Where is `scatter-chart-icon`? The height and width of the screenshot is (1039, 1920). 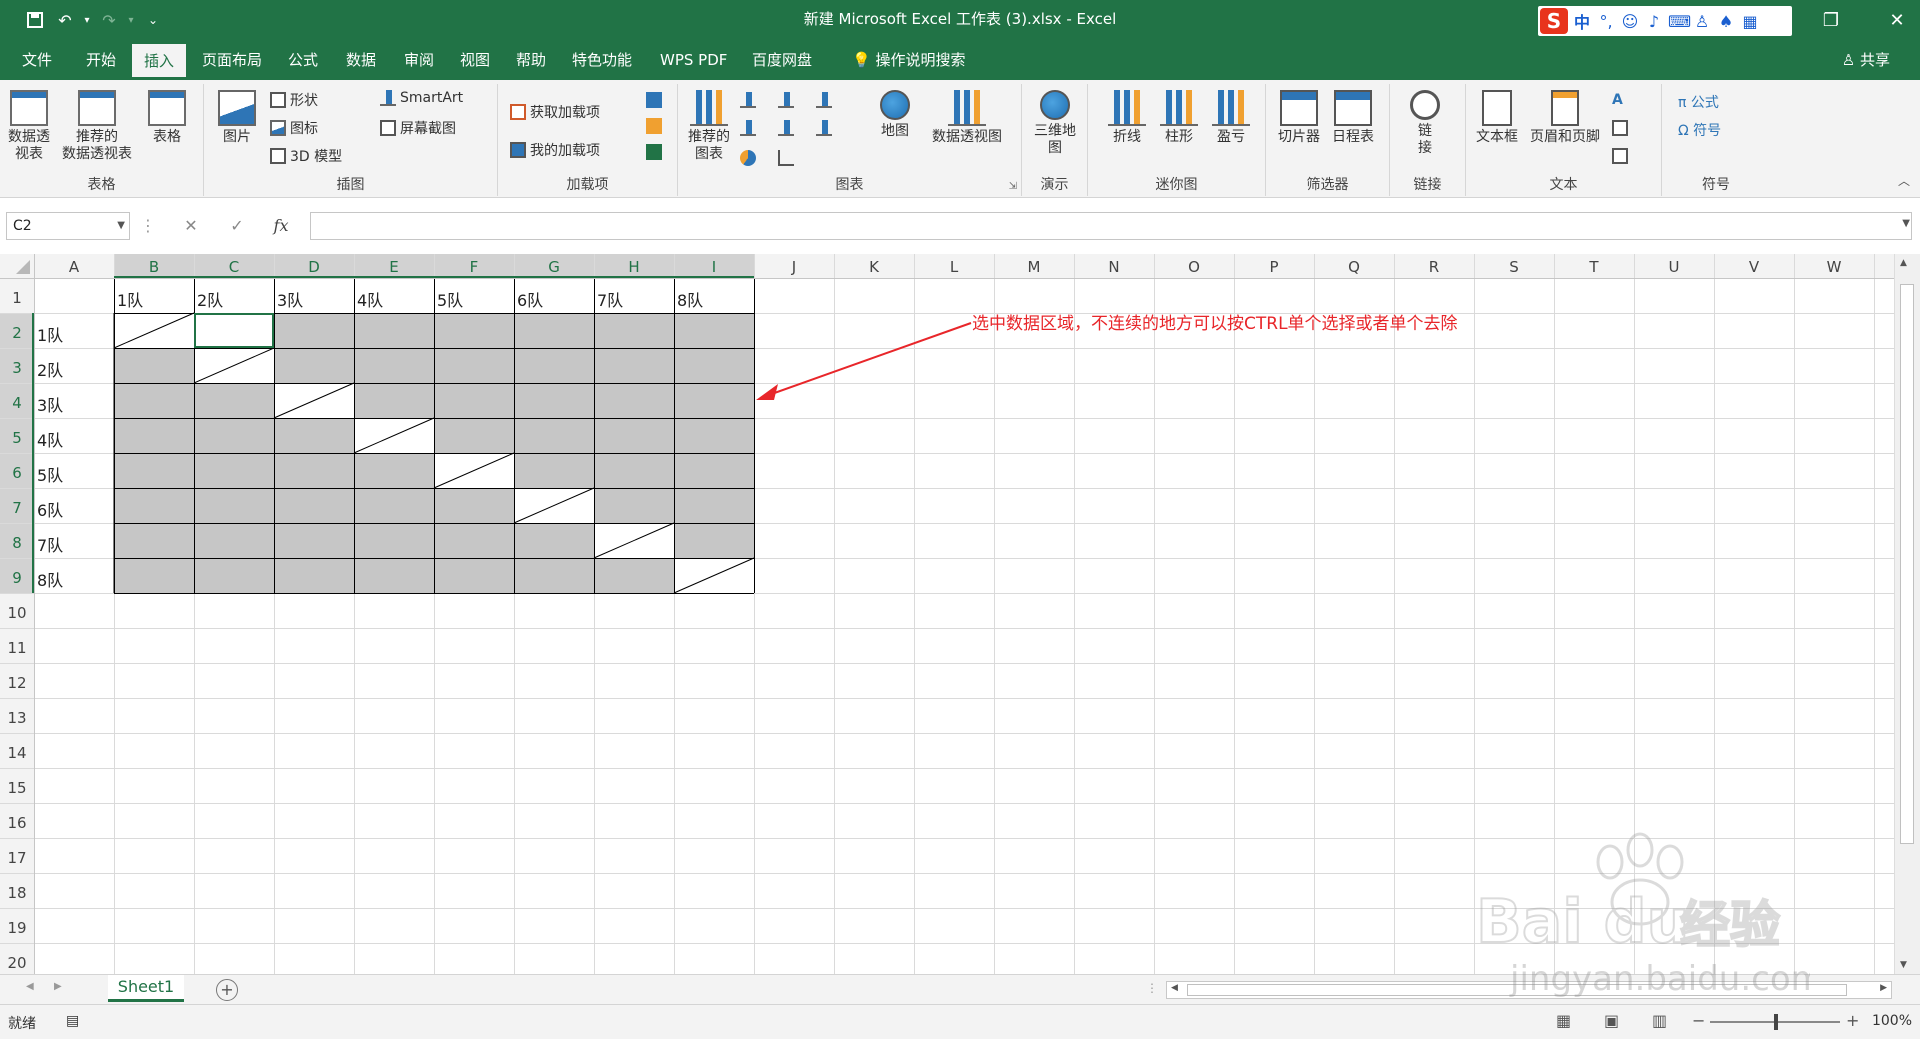 scatter-chart-icon is located at coordinates (786, 158).